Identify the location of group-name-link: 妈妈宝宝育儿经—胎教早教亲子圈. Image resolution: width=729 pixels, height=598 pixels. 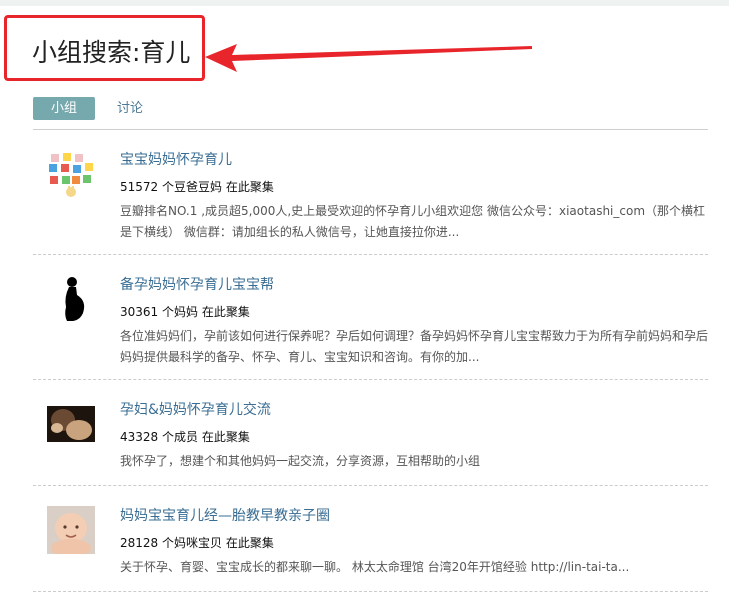
(225, 516).